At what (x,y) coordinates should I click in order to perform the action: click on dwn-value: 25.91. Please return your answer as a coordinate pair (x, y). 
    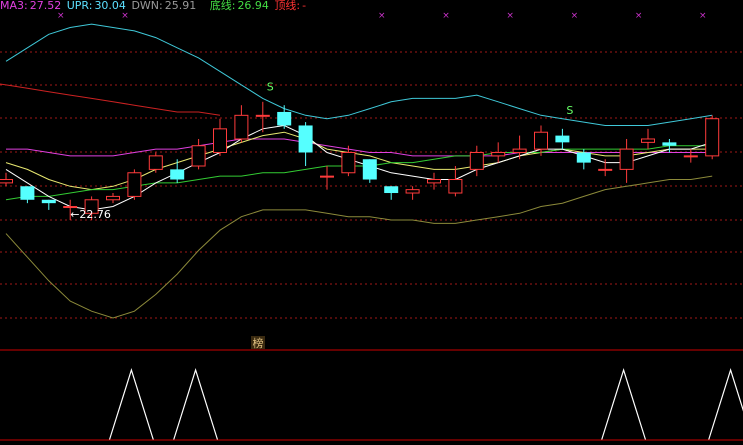
    Looking at the image, I should click on (180, 6).